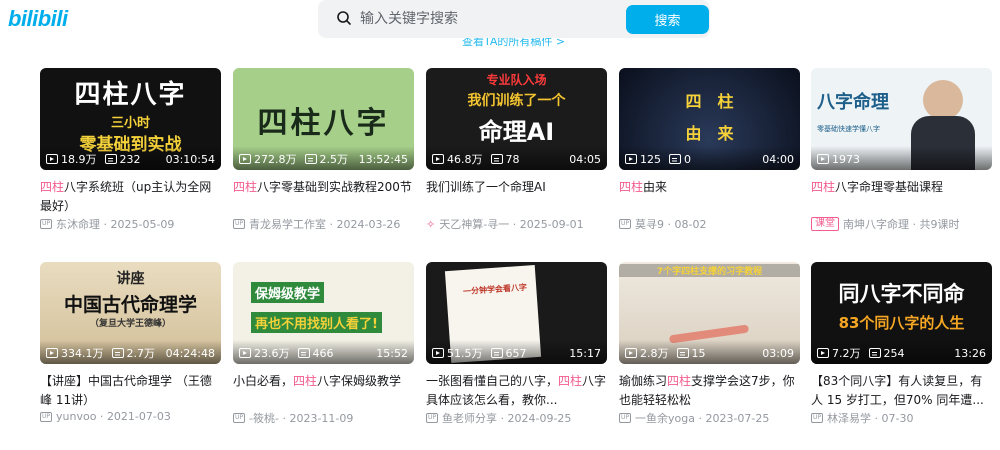 The width and height of the screenshot is (1000, 450). I want to click on video-title: 四柱八字命理零基础课程, so click(901, 187).